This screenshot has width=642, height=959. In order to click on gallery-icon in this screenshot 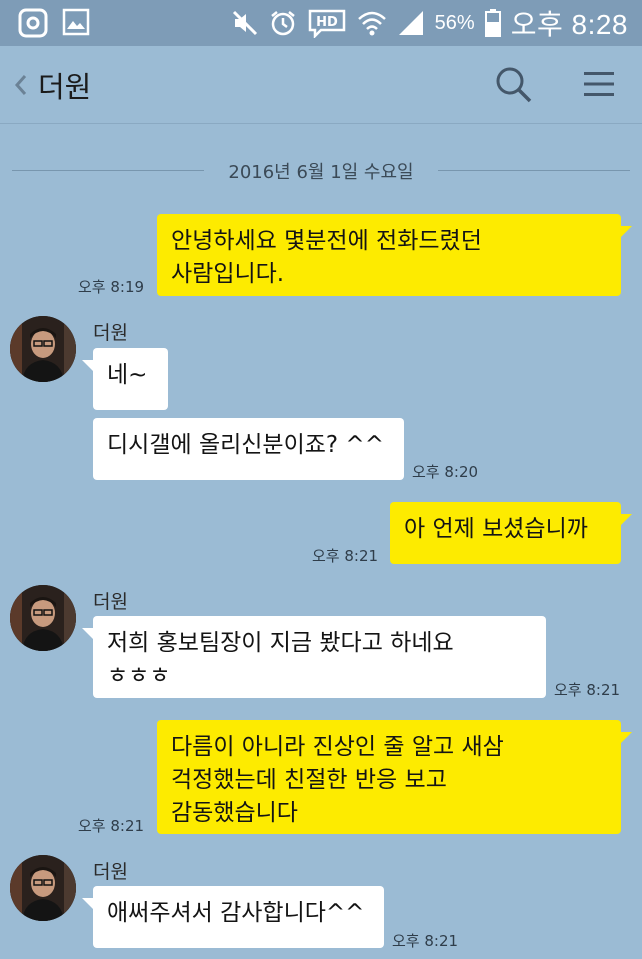, I will do `click(76, 22)`.